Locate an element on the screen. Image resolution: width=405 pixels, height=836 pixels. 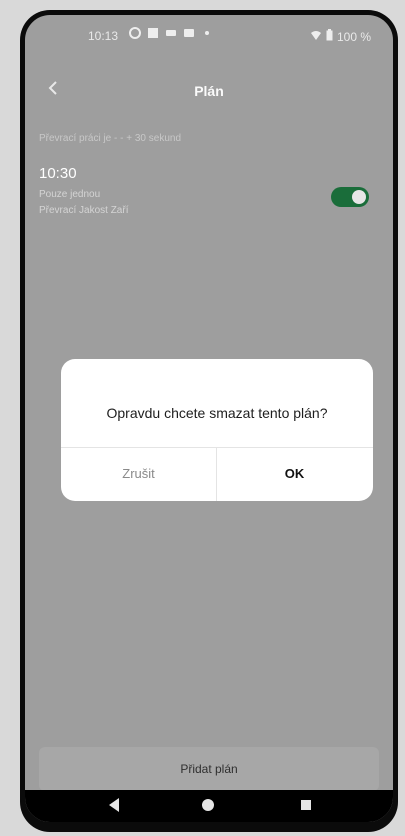
toggle-knob is located at coordinates (359, 197).